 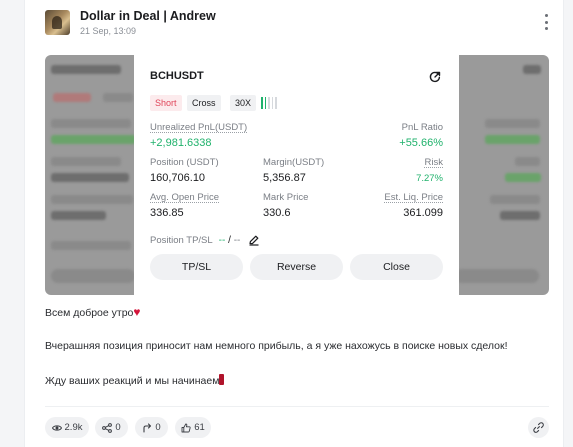 I want to click on liq-price-value: 361.099, so click(x=423, y=213).